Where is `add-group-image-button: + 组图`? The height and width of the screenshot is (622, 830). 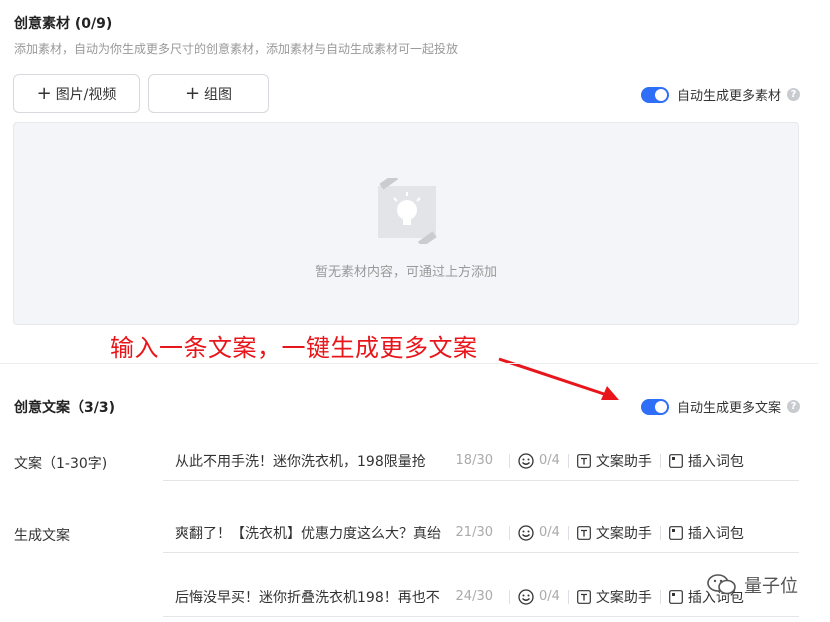
add-group-image-button: + 组图 is located at coordinates (208, 93).